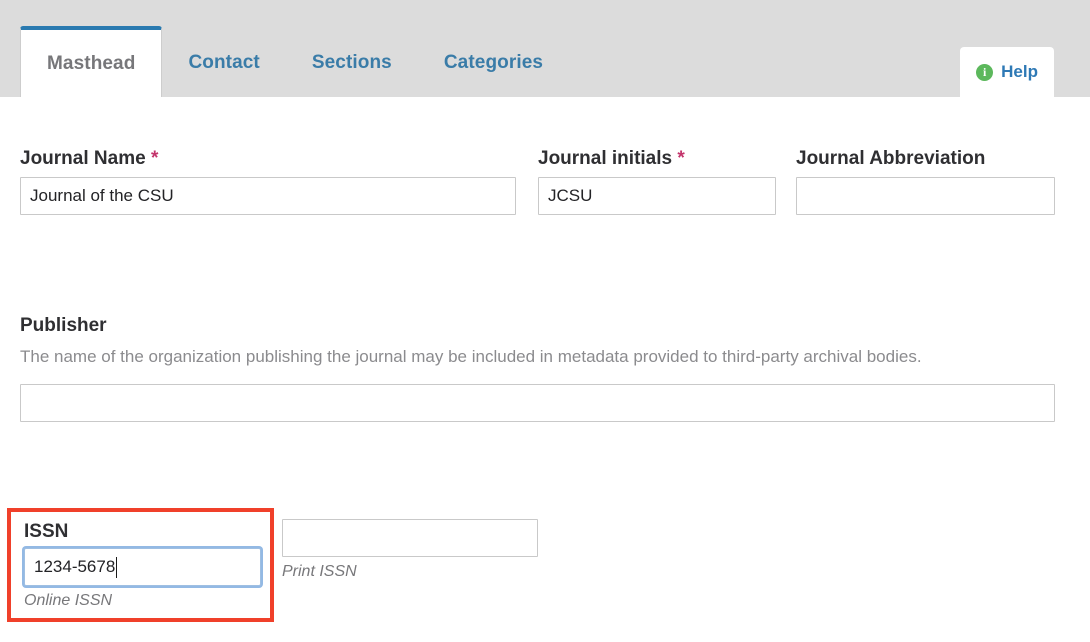 The height and width of the screenshot is (642, 1090). Describe the element at coordinates (891, 158) in the screenshot. I see `journal-abbreviation-label-text: Journal Abbreviation` at that location.